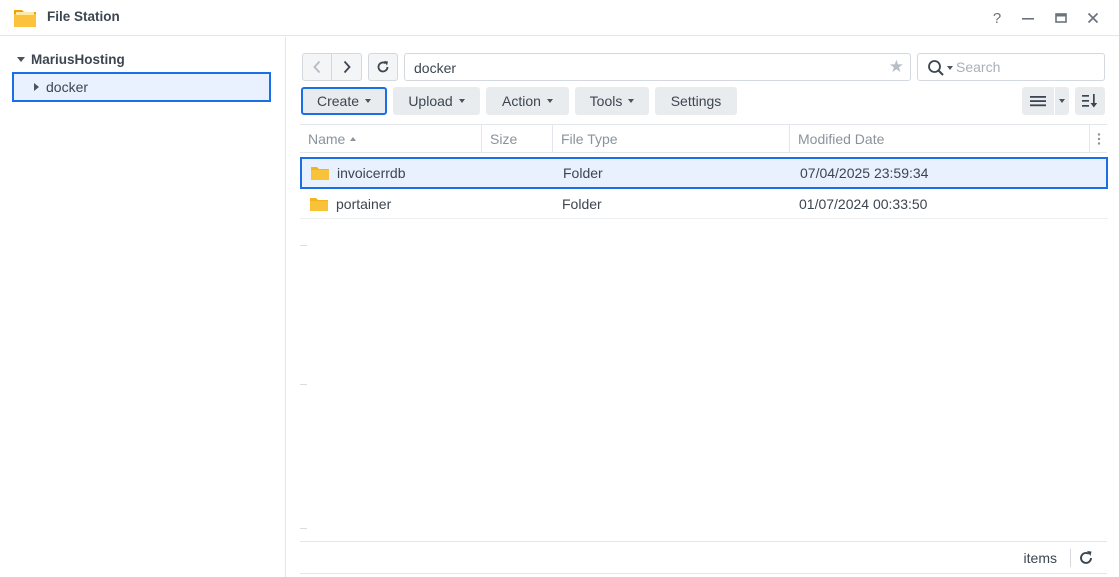 This screenshot has width=1119, height=577. Describe the element at coordinates (864, 173) in the screenshot. I see `modified-date: 07/04/2025 23:59:34` at that location.